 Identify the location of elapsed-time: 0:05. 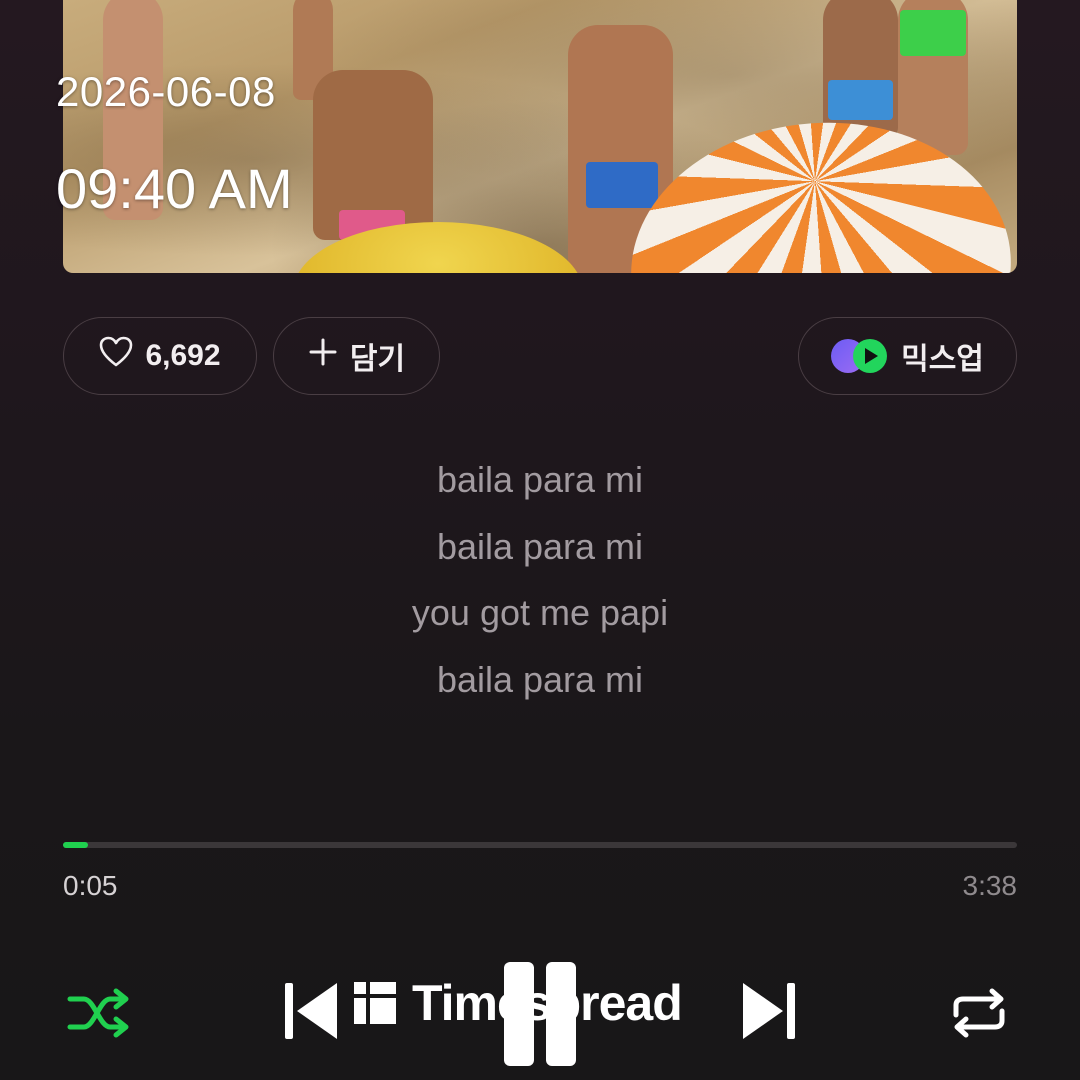
(90, 885).